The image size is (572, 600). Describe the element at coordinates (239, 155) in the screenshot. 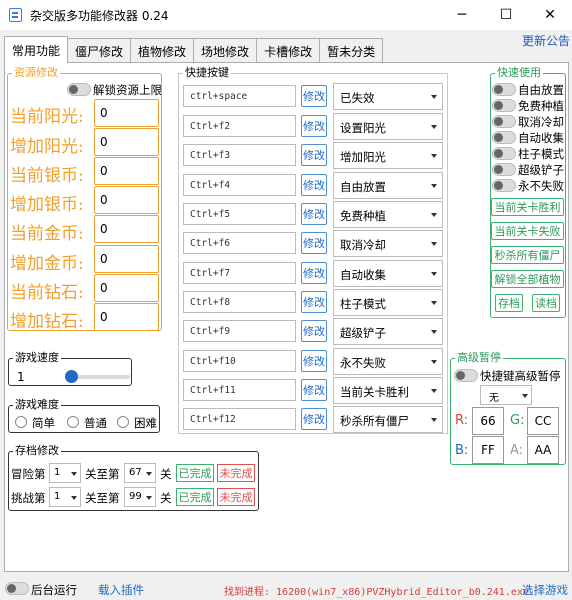

I see `hotkey-input-3: Ctrl+f3` at that location.